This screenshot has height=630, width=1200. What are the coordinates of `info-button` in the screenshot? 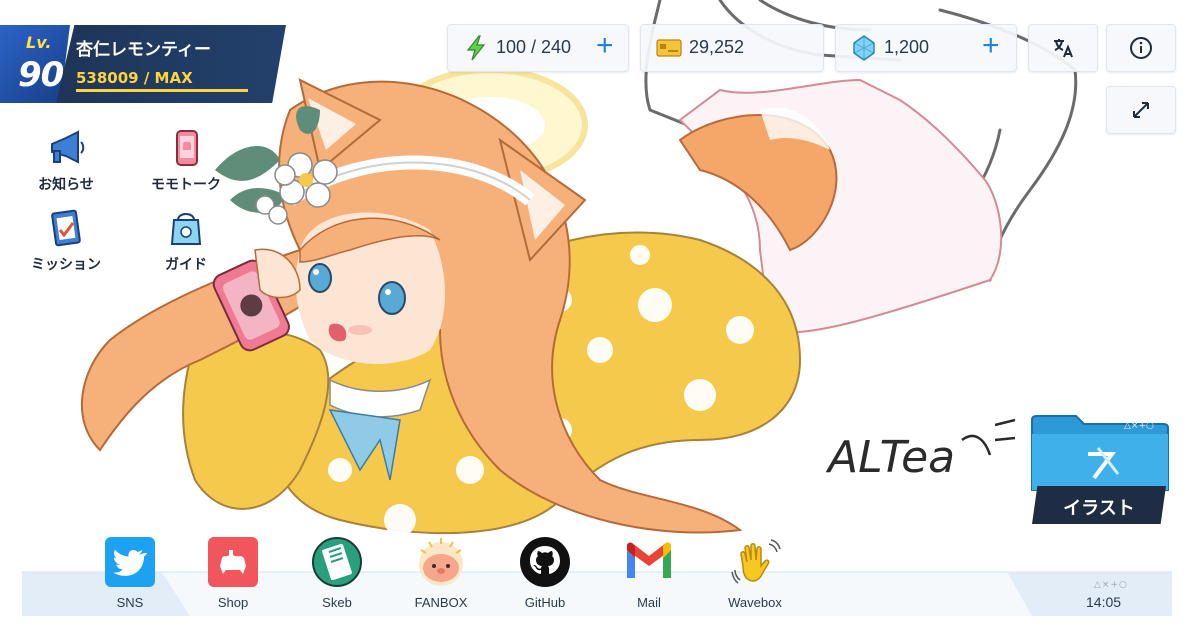 It's located at (1141, 48).